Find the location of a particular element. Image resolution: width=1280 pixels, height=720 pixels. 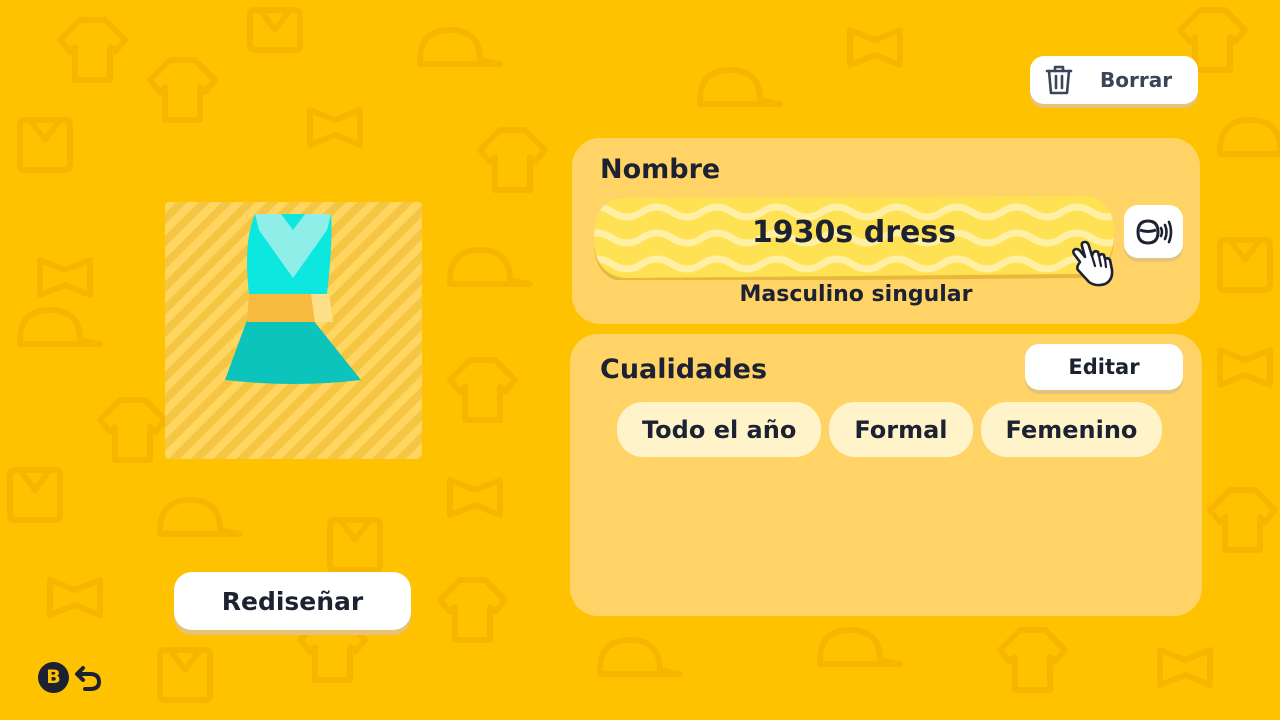

edit-label: Editar is located at coordinates (1104, 367).